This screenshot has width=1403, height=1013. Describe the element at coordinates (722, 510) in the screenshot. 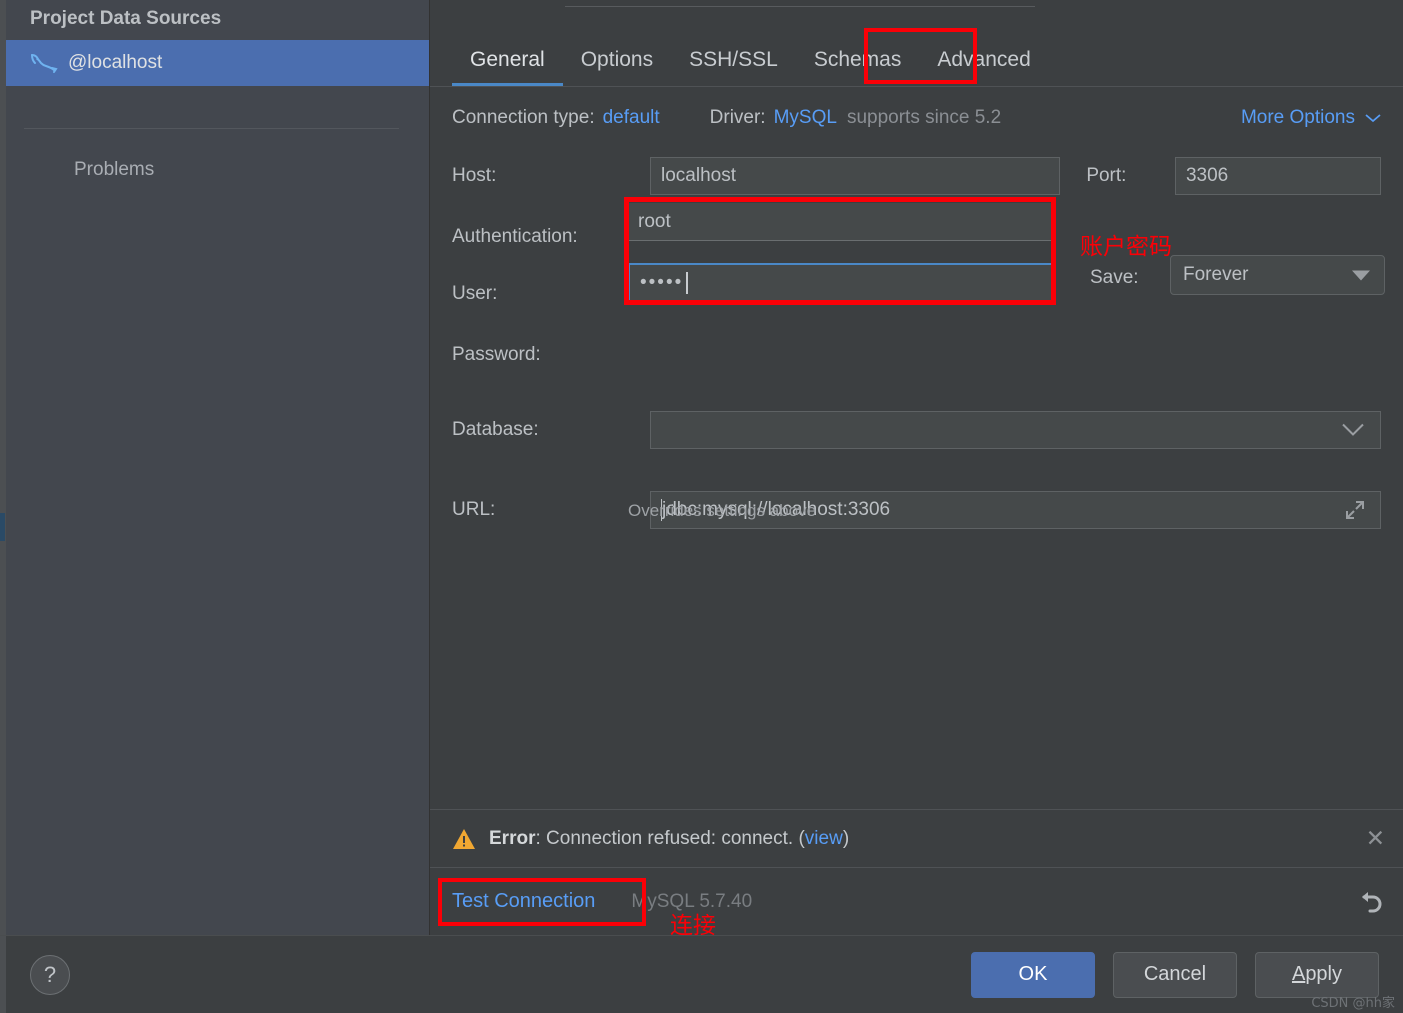

I see `url-hint: Overrides settings above` at that location.